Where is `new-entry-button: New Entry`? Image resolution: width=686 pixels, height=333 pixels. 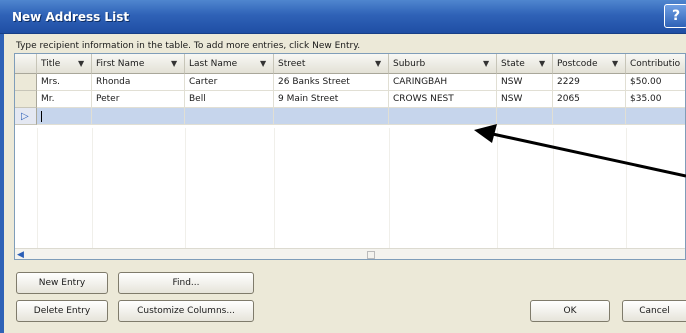 new-entry-button: New Entry is located at coordinates (62, 283).